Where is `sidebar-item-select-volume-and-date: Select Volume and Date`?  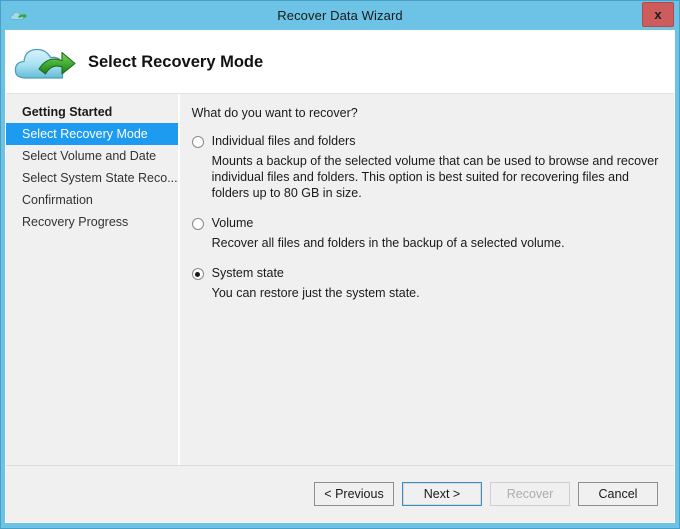
sidebar-item-select-volume-and-date: Select Volume and Date is located at coordinates (92, 156).